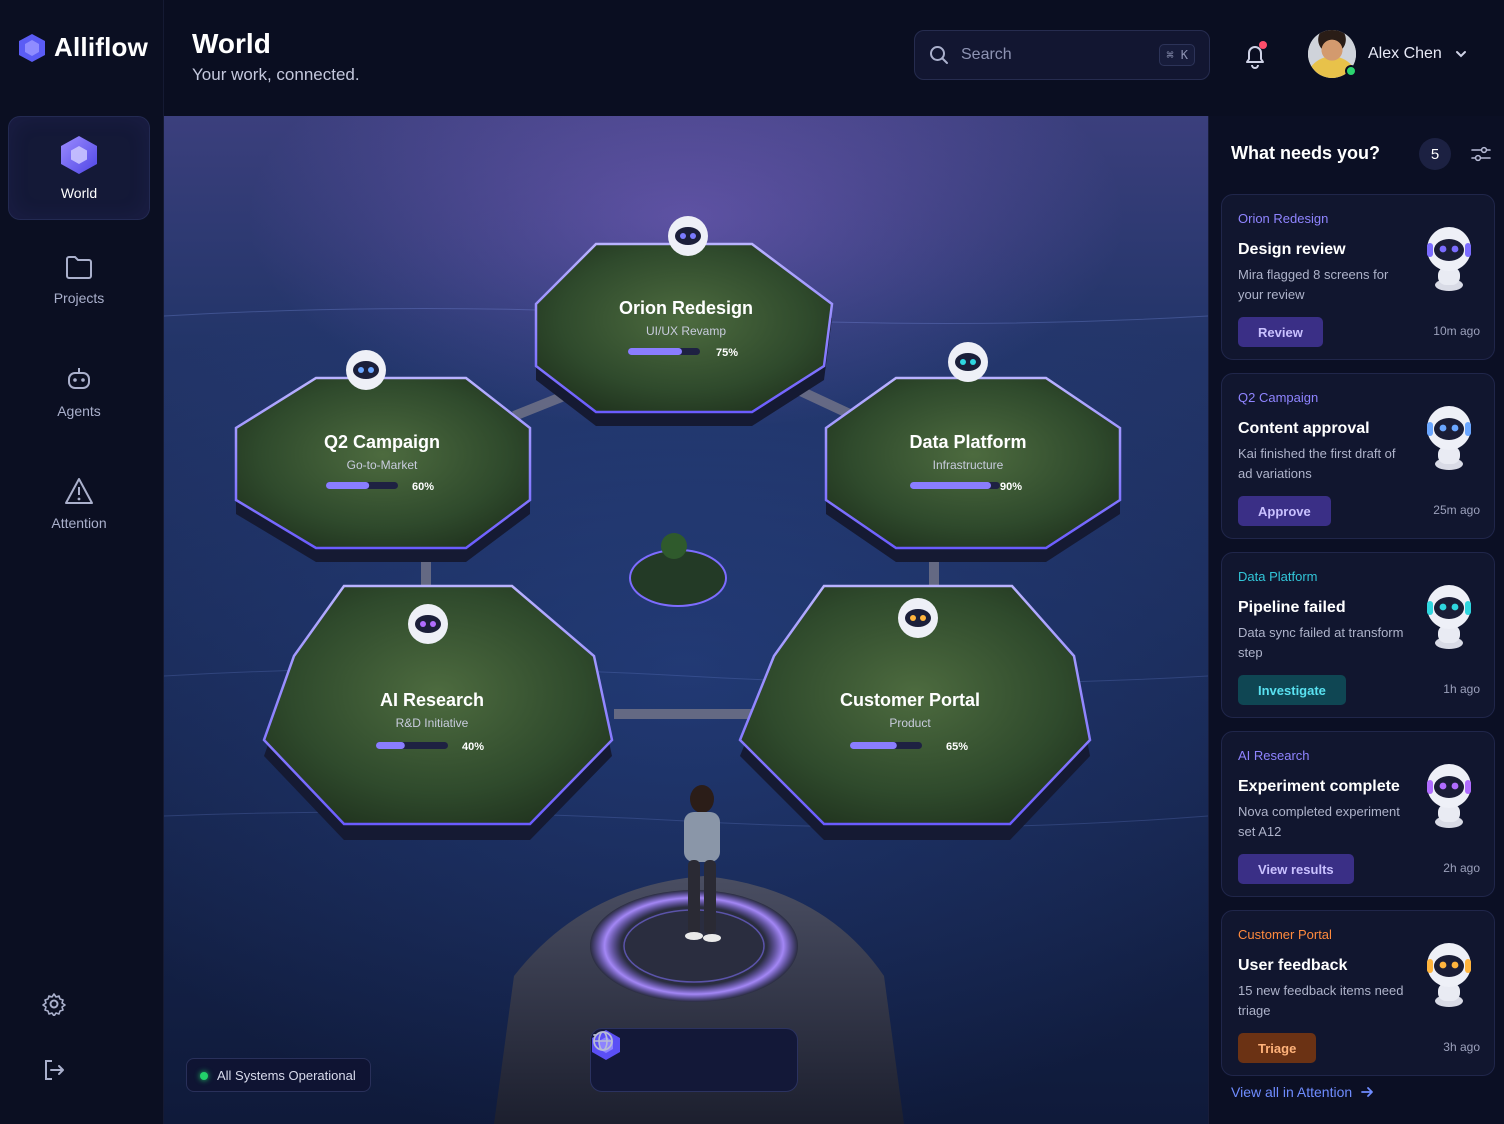 This screenshot has height=1124, width=1504. I want to click on sidebar-item-projects: Projects, so click(79, 280).